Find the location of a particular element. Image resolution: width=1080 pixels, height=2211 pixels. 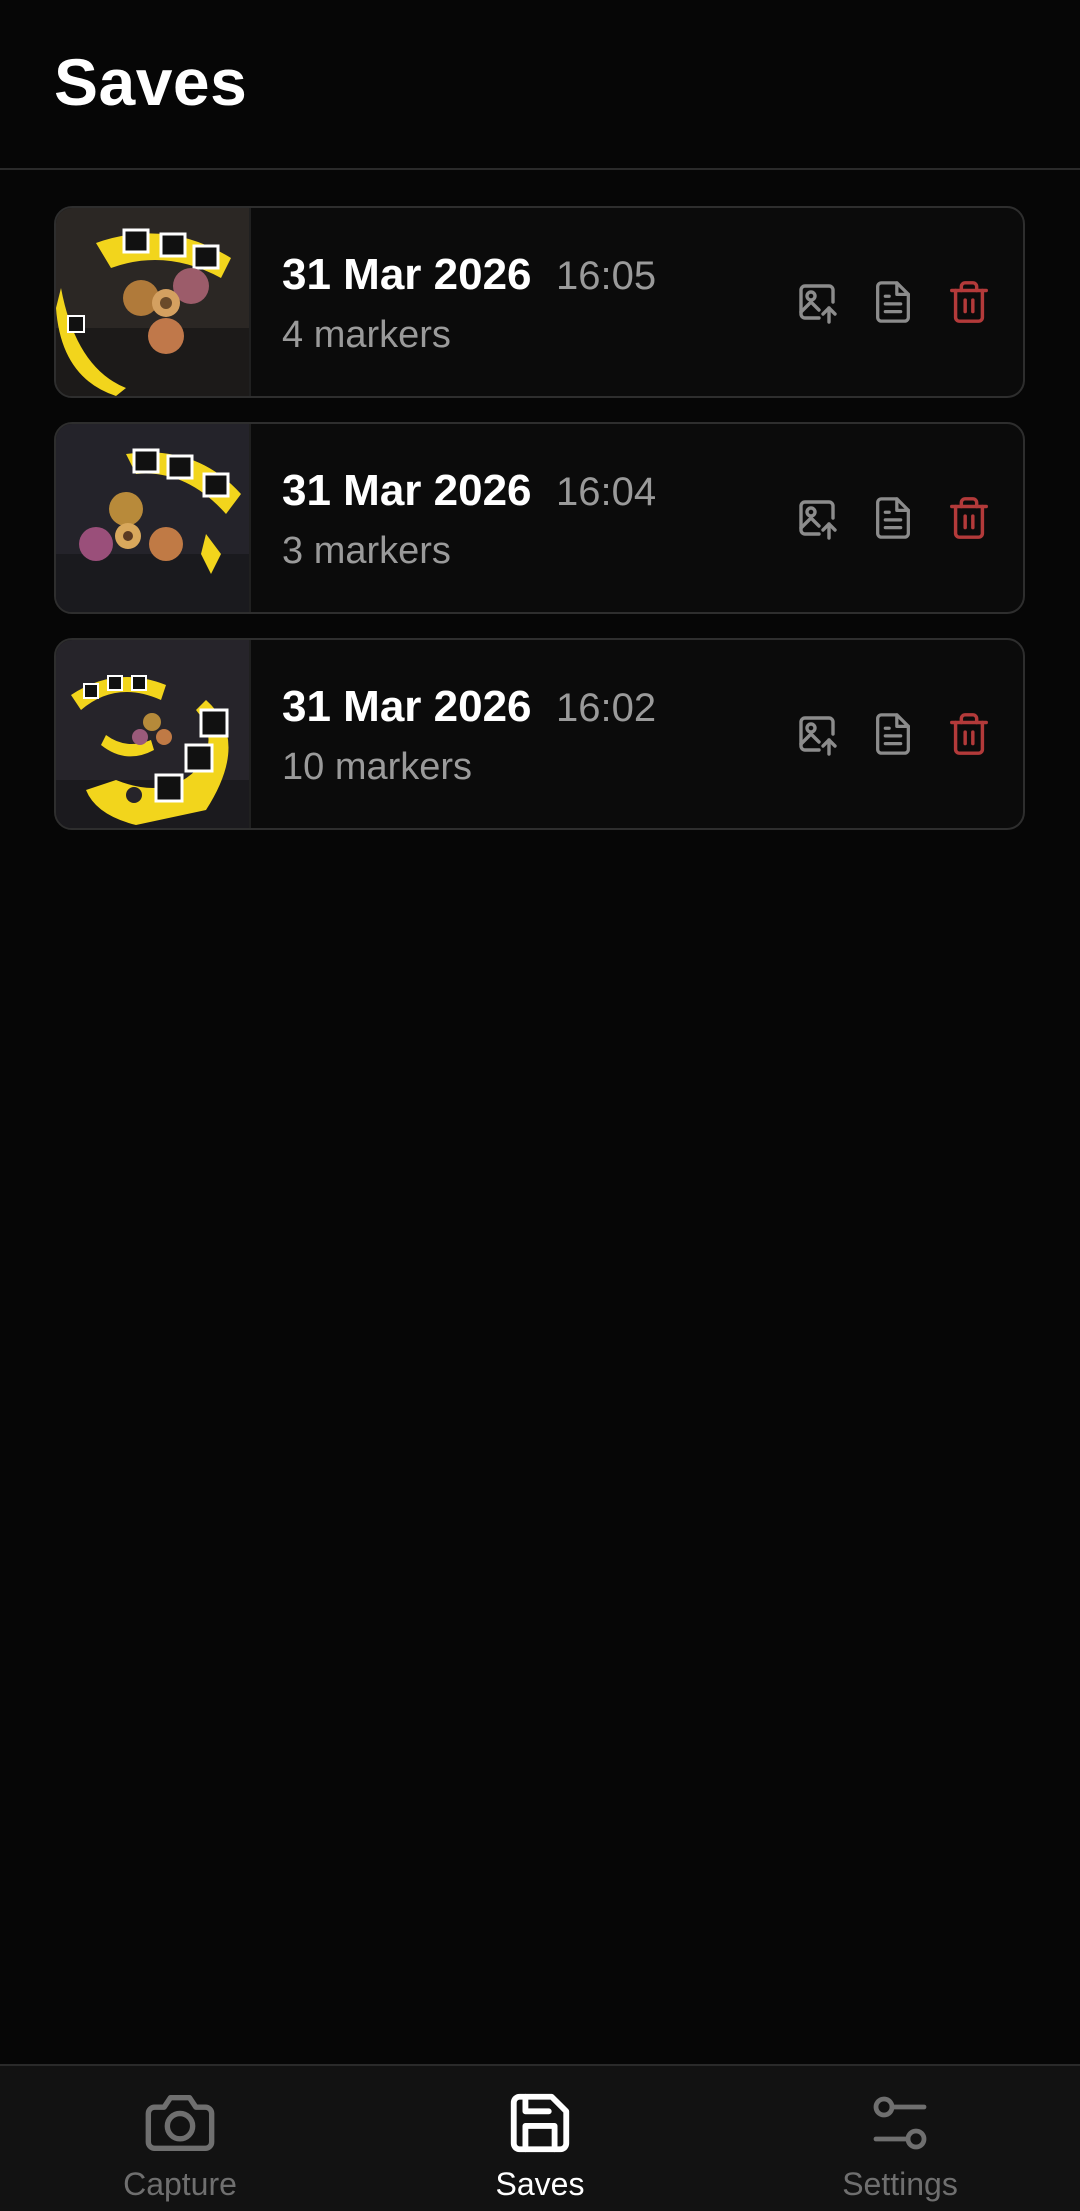

save-marker-count: 10 markers is located at coordinates (377, 767).